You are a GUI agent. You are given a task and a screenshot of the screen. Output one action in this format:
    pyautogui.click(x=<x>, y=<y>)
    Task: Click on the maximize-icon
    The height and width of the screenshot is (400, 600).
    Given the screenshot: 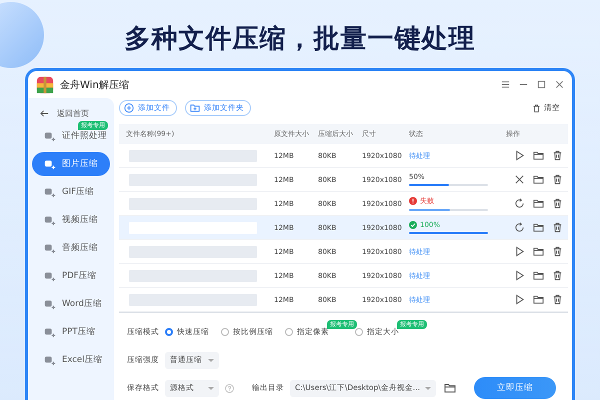 What is the action you would take?
    pyautogui.click(x=541, y=84)
    